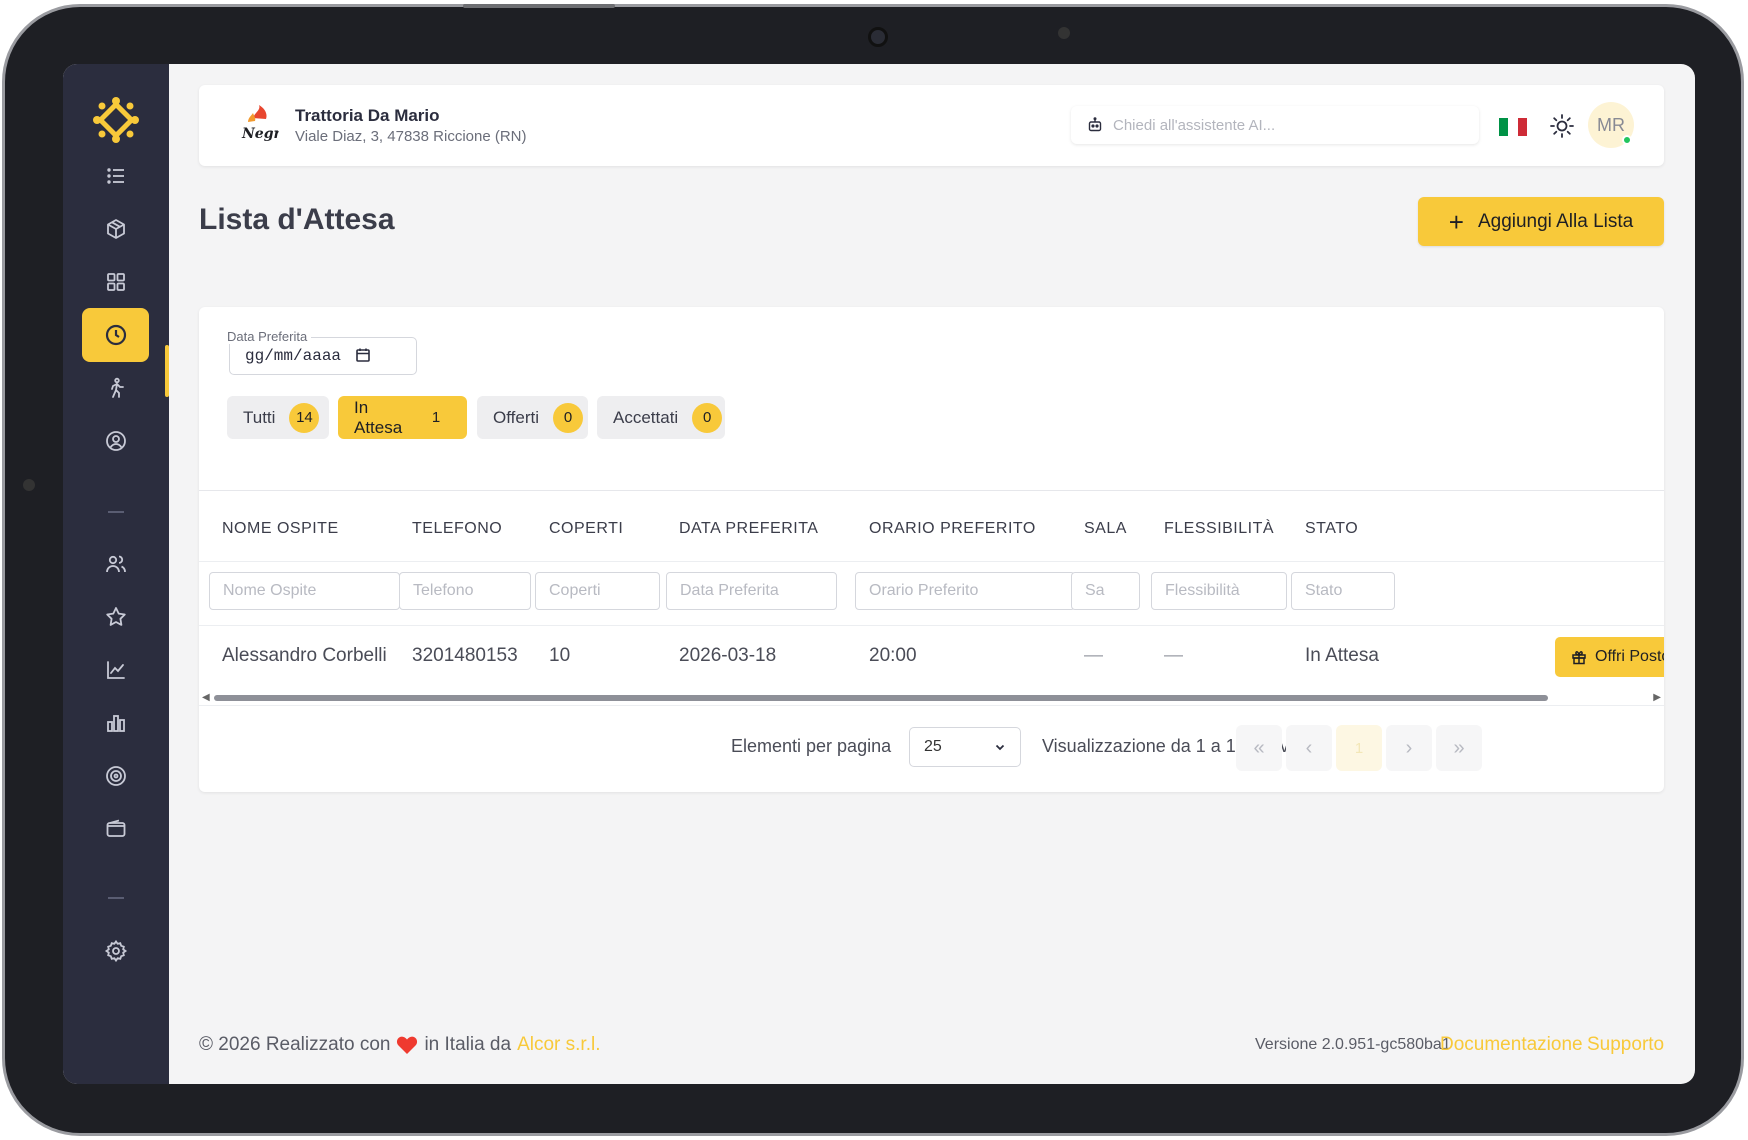 The width and height of the screenshot is (1748, 1140). What do you see at coordinates (280, 529) in the screenshot?
I see `column-header-guest-name: NOME OSPITE` at bounding box center [280, 529].